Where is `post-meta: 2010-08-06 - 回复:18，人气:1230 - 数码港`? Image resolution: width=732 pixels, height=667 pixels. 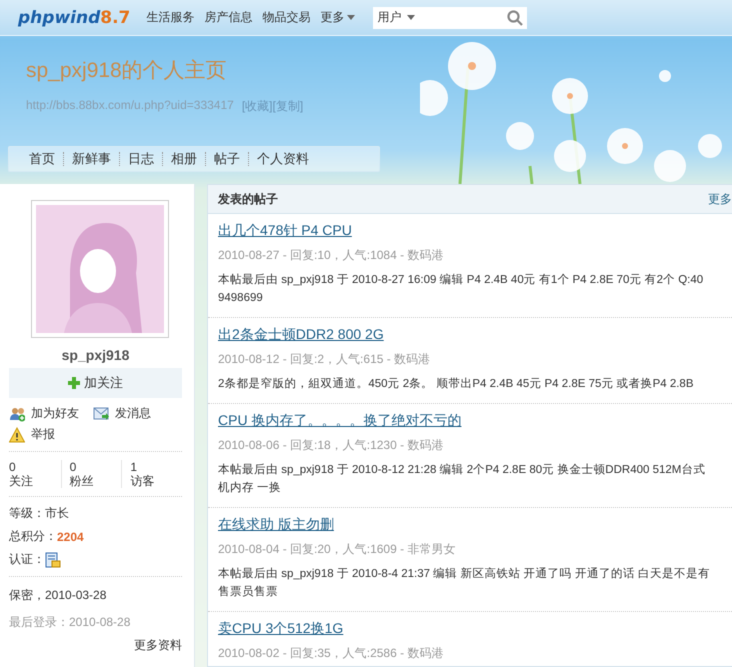
post-meta: 2010-08-06 - 回复:18，人气:1230 - 数码港 is located at coordinates (331, 445).